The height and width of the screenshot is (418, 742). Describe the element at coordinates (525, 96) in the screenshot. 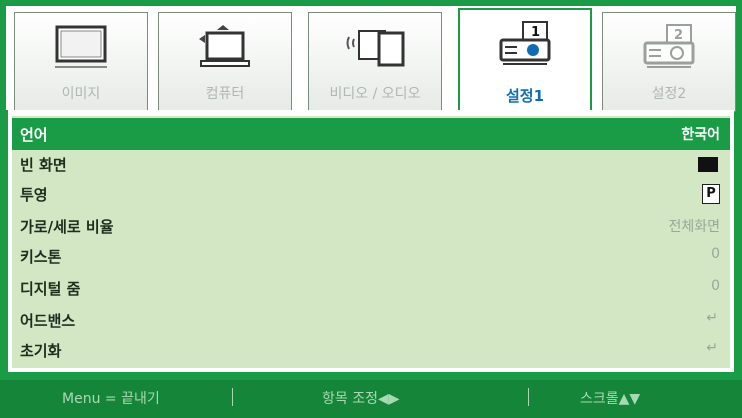

I see `tab-label: 설정1` at that location.